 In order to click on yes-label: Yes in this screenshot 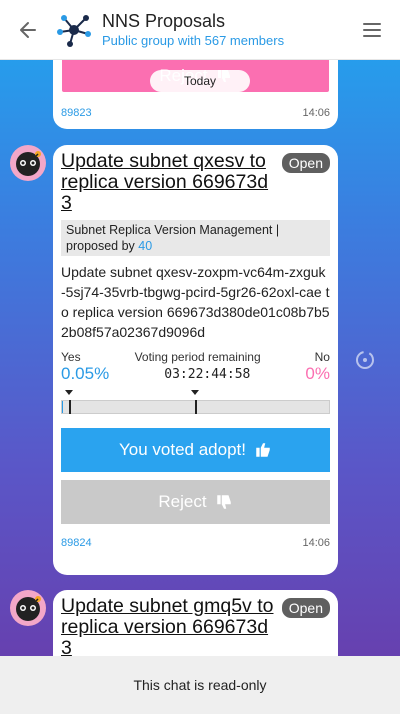, I will do `click(71, 357)`.